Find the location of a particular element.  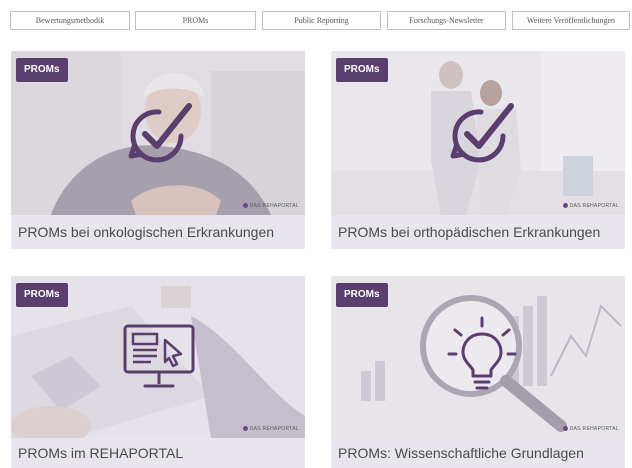

lightbulb-icon is located at coordinates (482, 353).